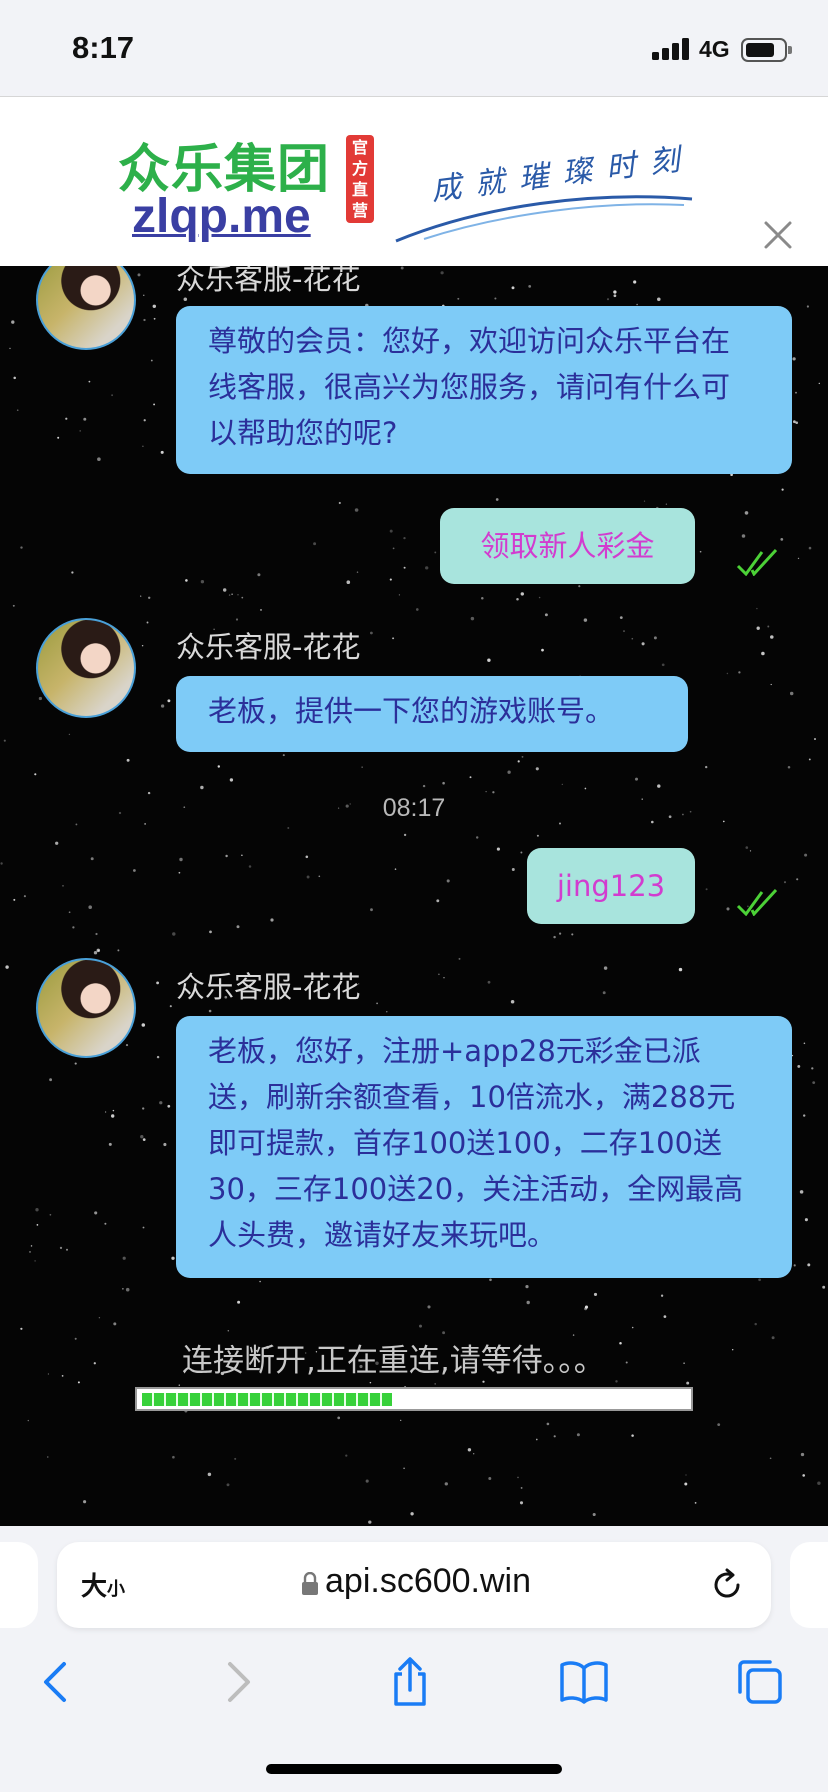  I want to click on signal-icon, so click(672, 49).